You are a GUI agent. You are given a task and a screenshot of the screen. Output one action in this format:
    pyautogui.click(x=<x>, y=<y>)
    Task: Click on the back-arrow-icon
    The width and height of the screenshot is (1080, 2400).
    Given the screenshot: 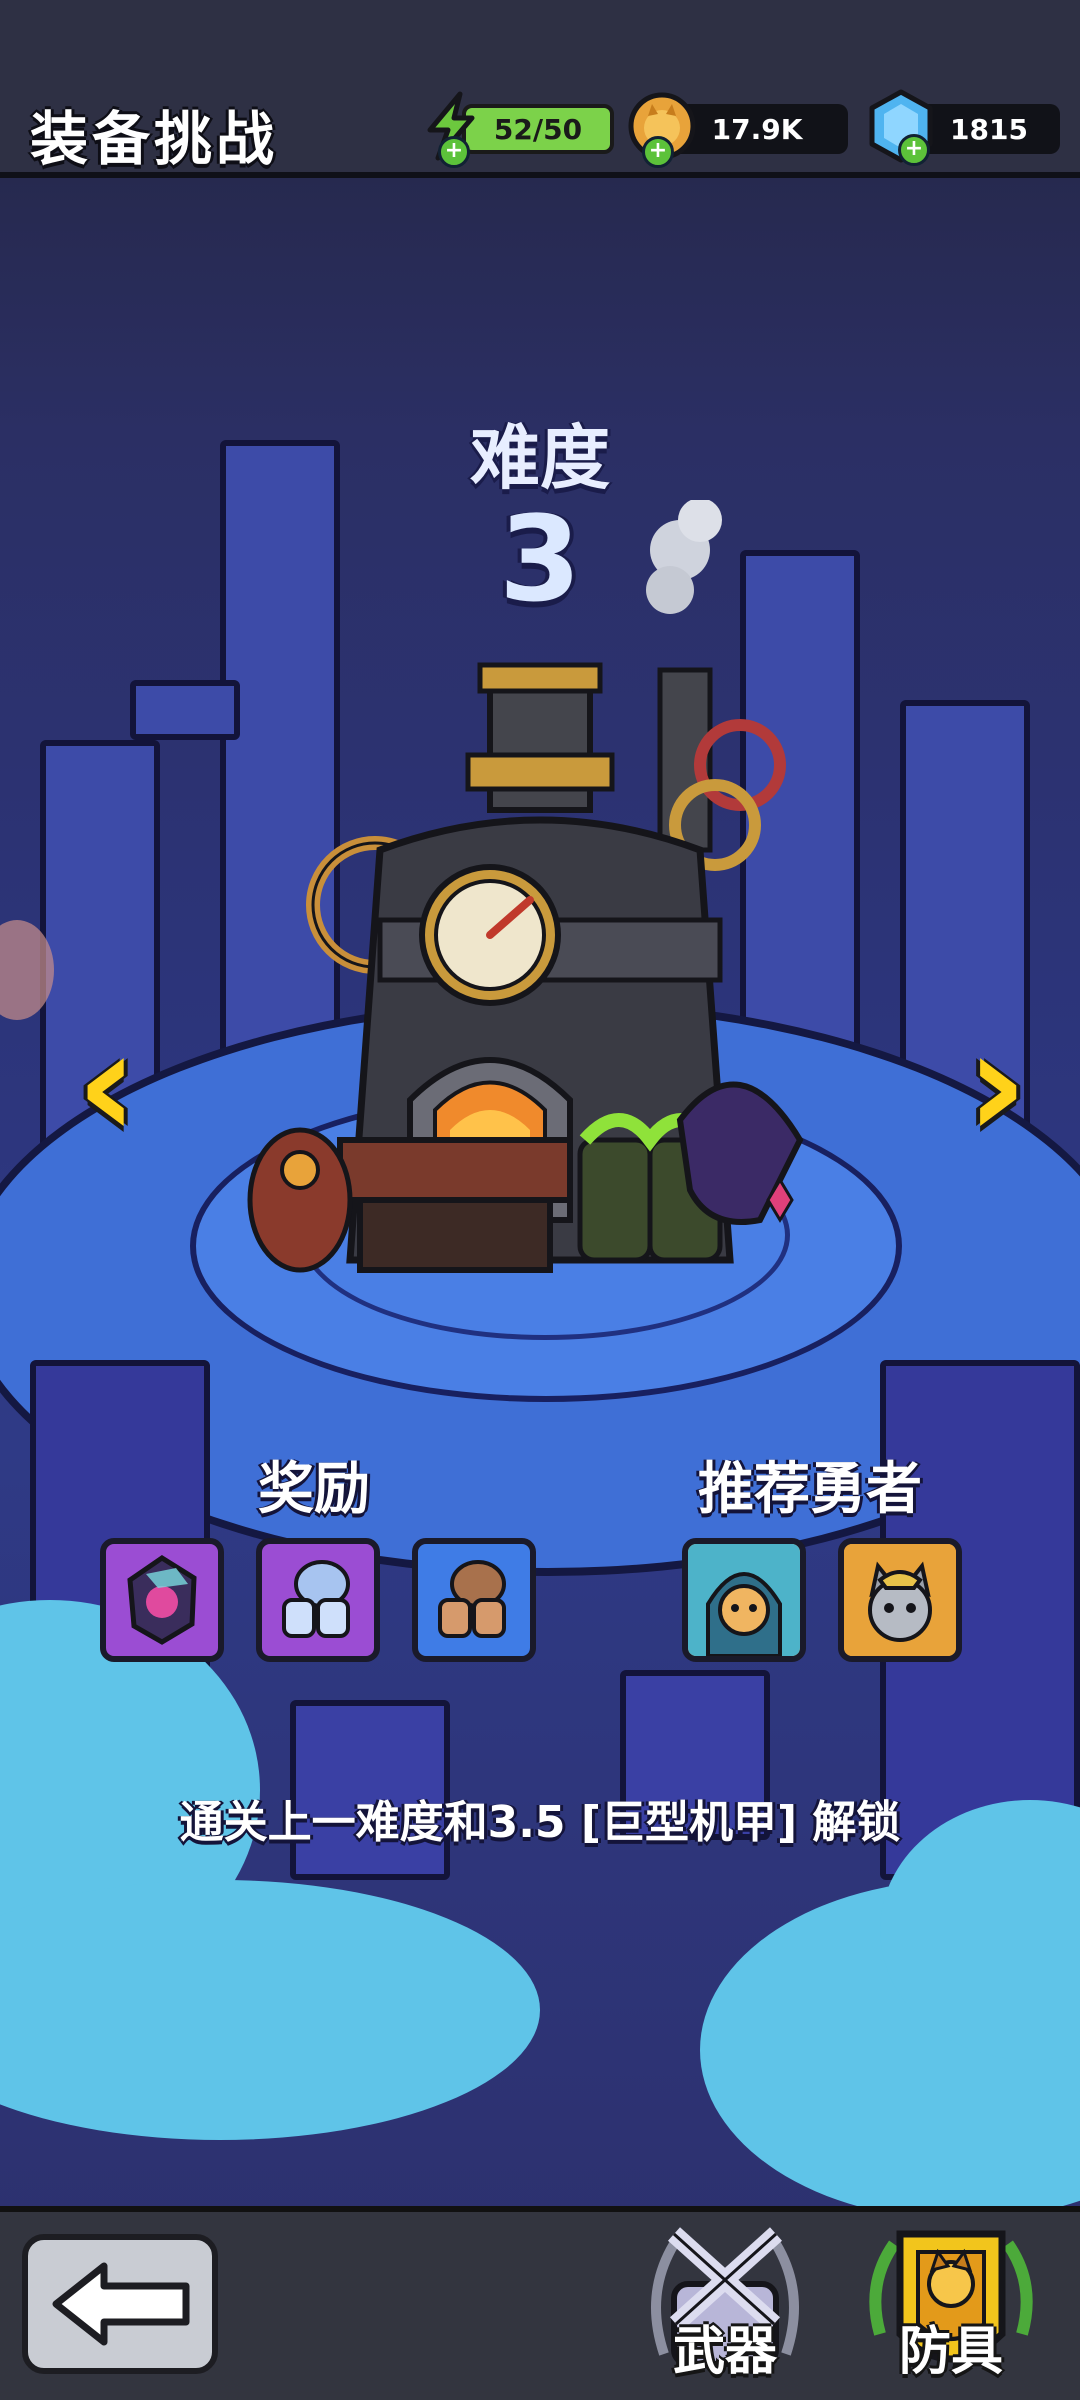 What is the action you would take?
    pyautogui.click(x=121, y=2304)
    